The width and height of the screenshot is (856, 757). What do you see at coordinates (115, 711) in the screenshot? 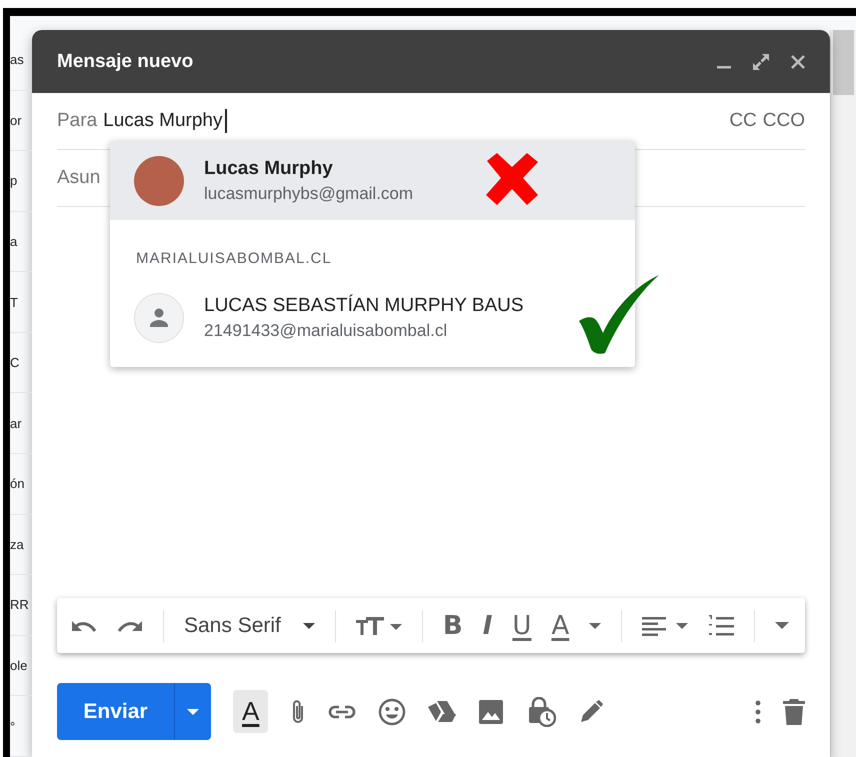
I see `send-button: Enviar` at bounding box center [115, 711].